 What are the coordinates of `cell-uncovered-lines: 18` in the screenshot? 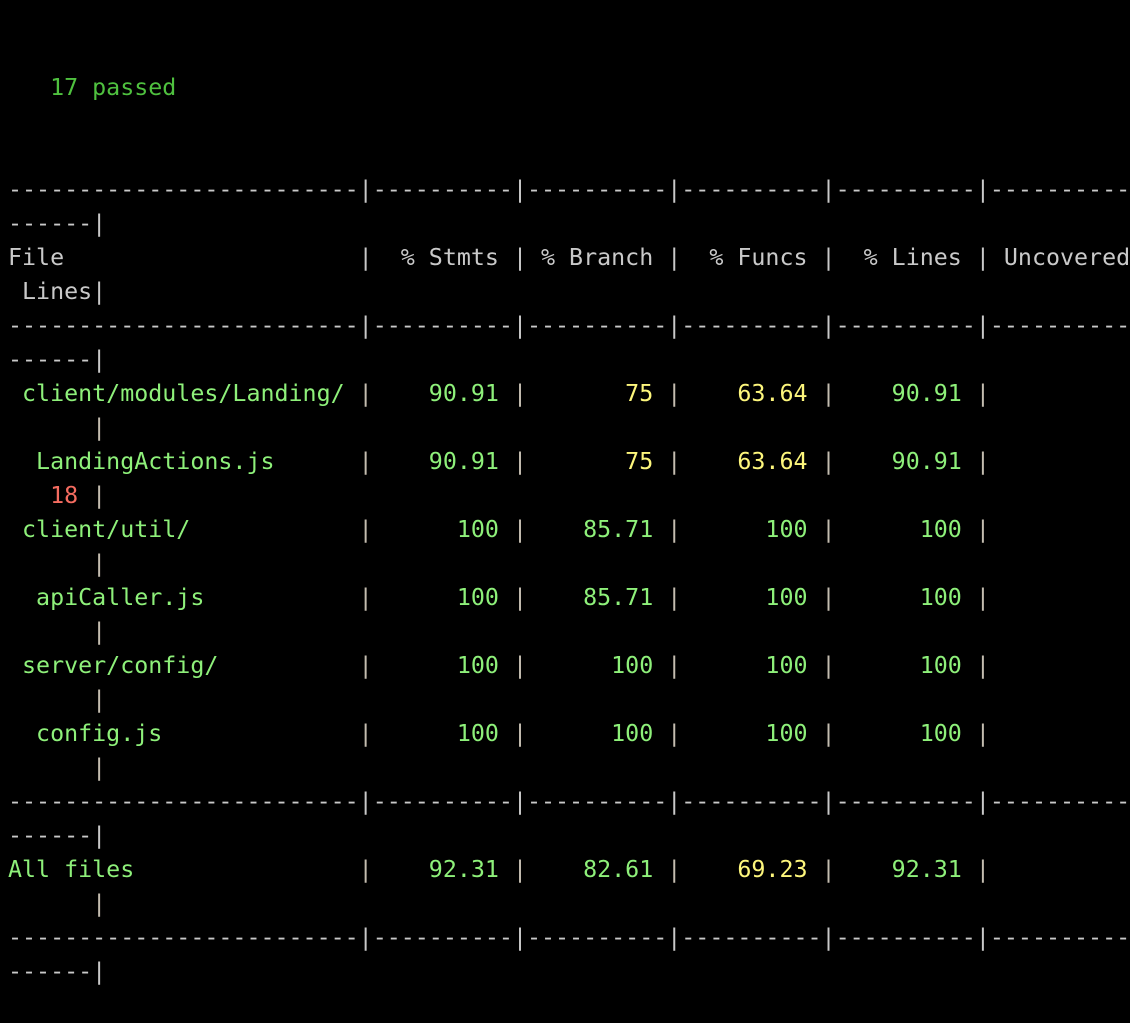 It's located at (43, 495).